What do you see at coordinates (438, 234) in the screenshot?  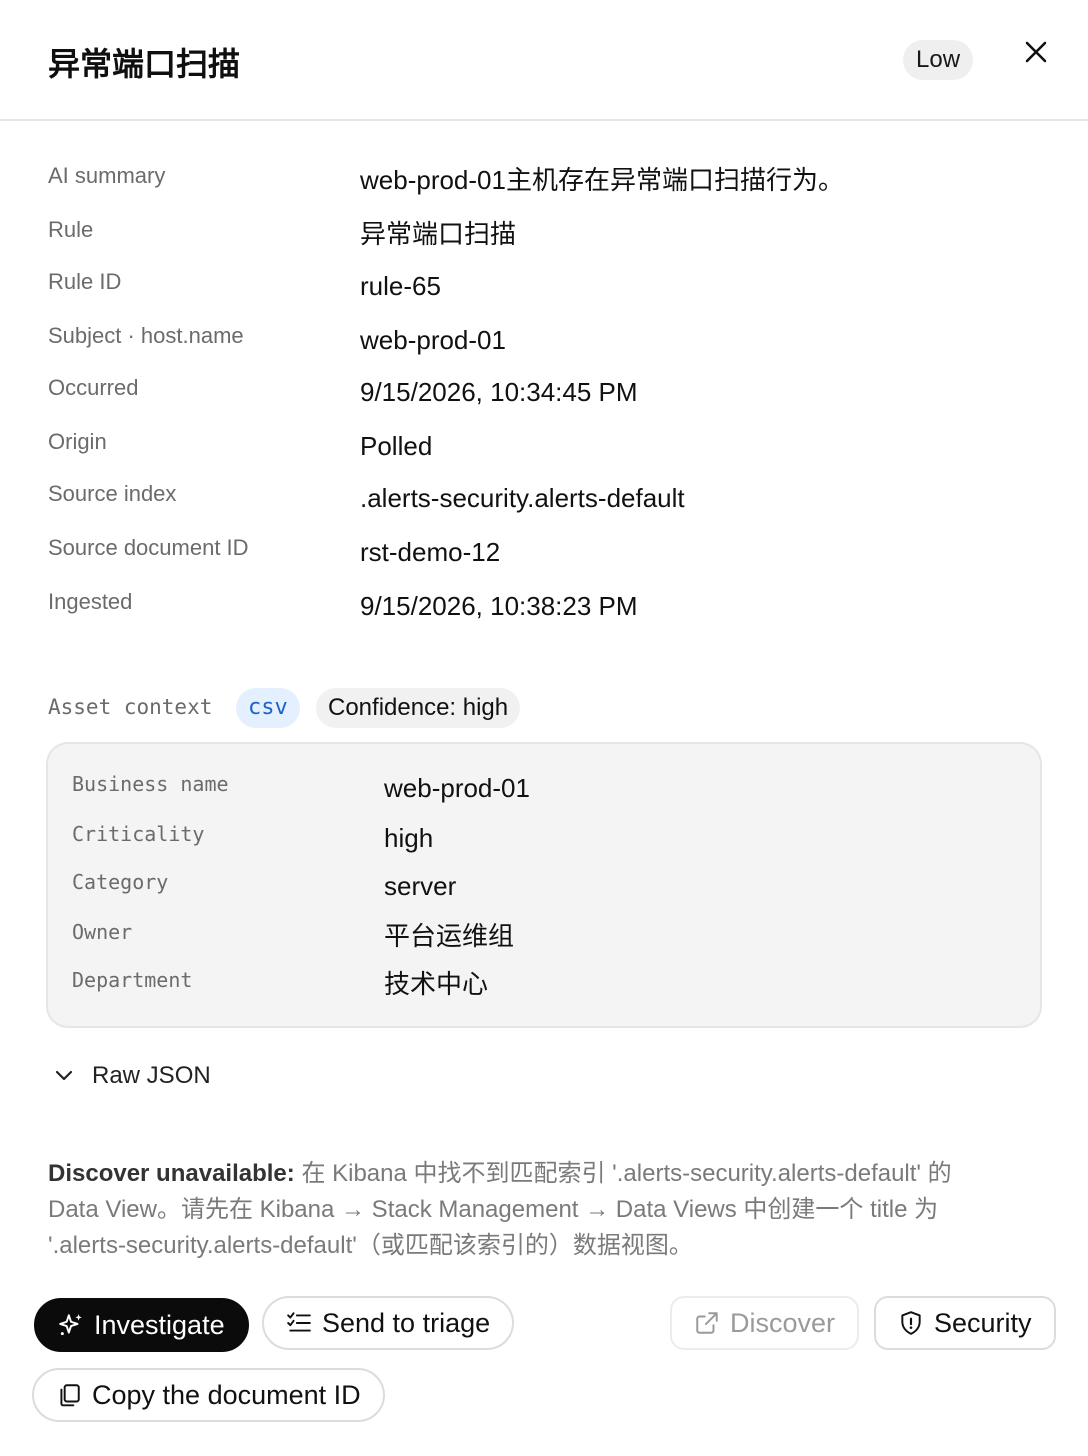 I see `field-value-rule: 异常端口扫描` at bounding box center [438, 234].